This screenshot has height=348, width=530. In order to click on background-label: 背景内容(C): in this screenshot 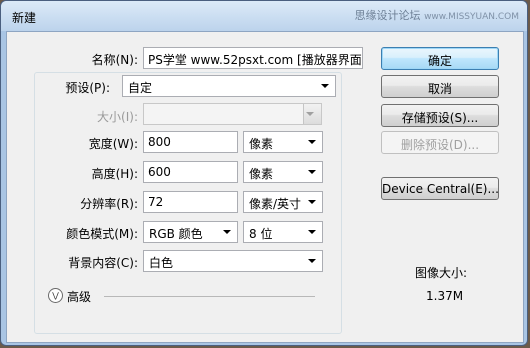, I will do `click(103, 263)`.